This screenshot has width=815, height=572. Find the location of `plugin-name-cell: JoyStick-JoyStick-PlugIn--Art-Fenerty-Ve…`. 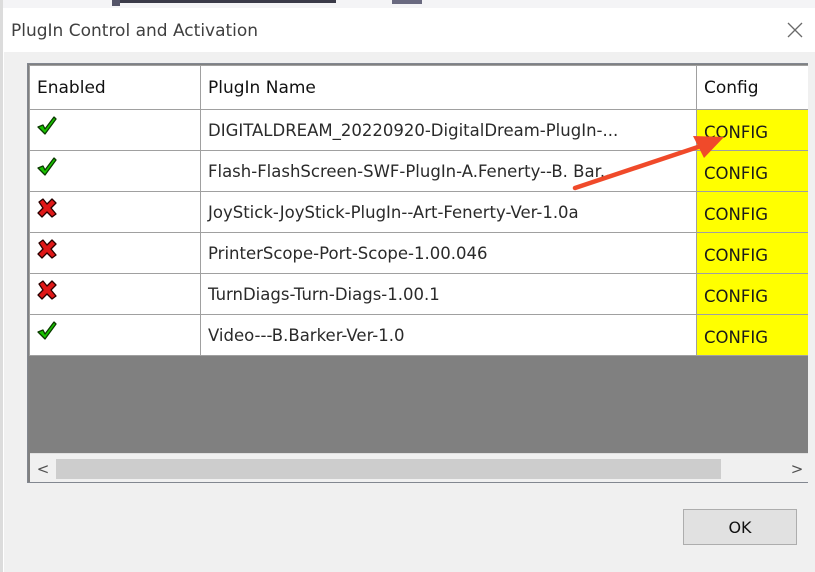

plugin-name-cell: JoyStick-JoyStick-PlugIn--Art-Fenerty-Ve… is located at coordinates (448, 212).